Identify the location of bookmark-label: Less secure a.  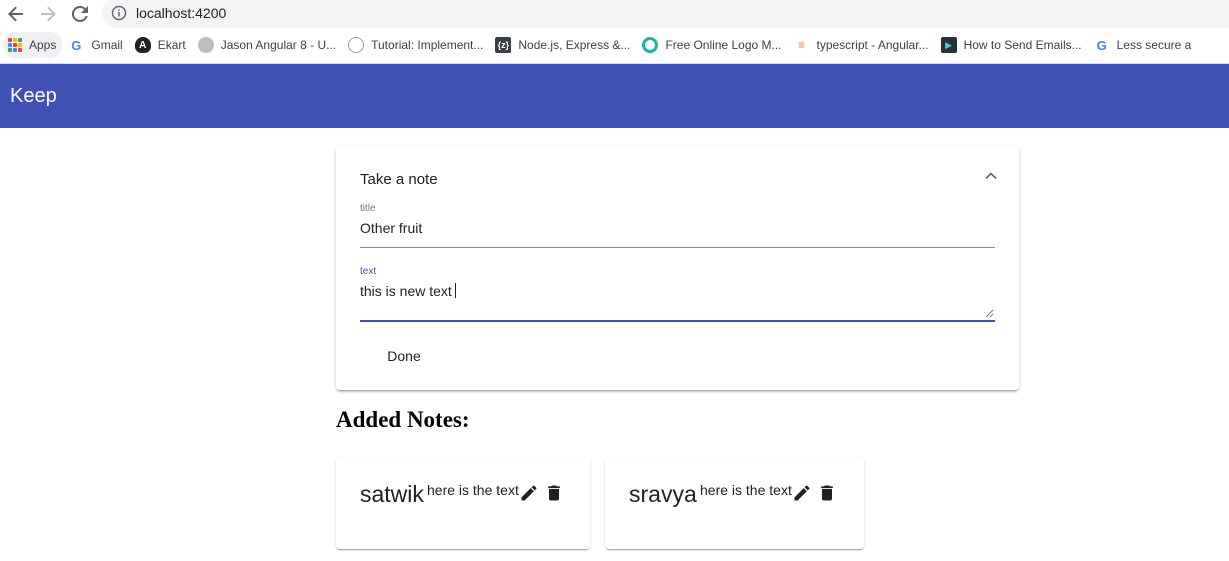
(1154, 45).